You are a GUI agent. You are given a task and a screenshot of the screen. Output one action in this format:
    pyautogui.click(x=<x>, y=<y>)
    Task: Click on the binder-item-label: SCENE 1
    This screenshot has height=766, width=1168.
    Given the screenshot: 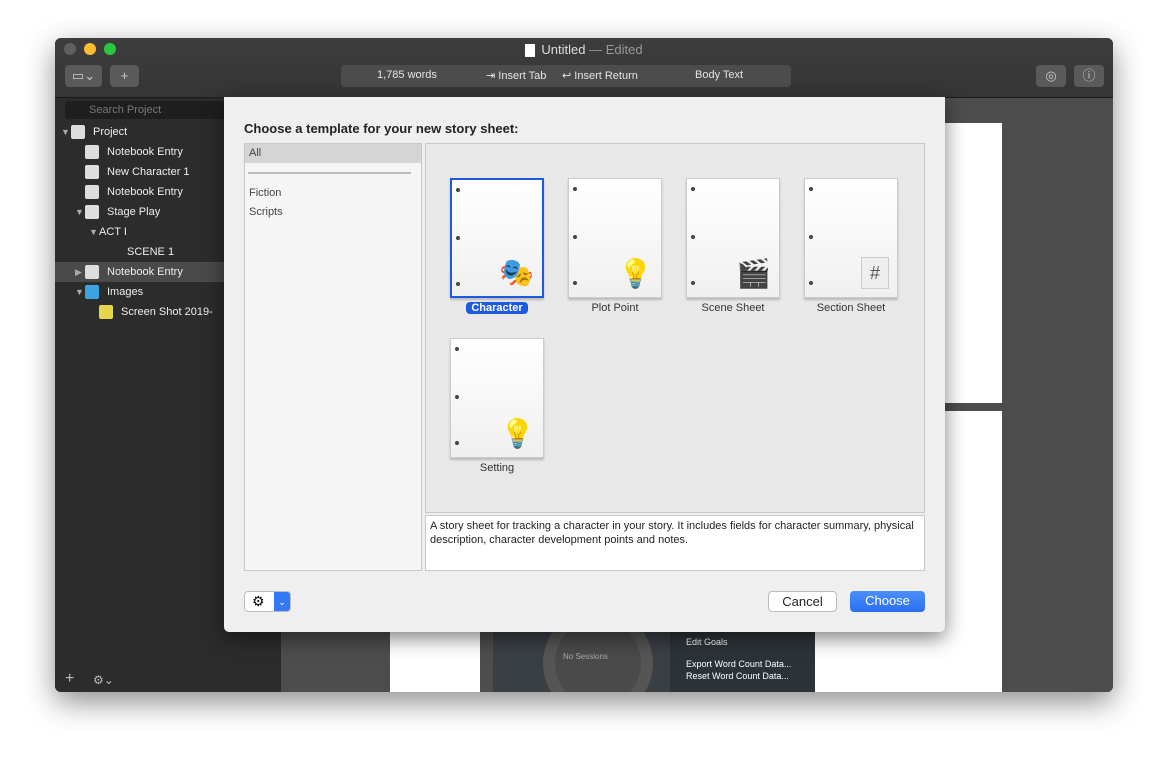 What is the action you would take?
    pyautogui.click(x=151, y=252)
    